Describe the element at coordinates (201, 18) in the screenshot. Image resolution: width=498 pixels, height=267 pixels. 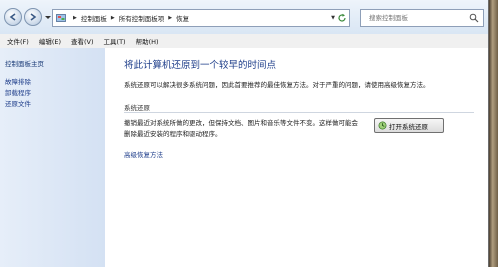
I see `address-bar: ▶ 控制面板 ▶ 所有控制面板项 ▶ 恢复 ▼` at that location.